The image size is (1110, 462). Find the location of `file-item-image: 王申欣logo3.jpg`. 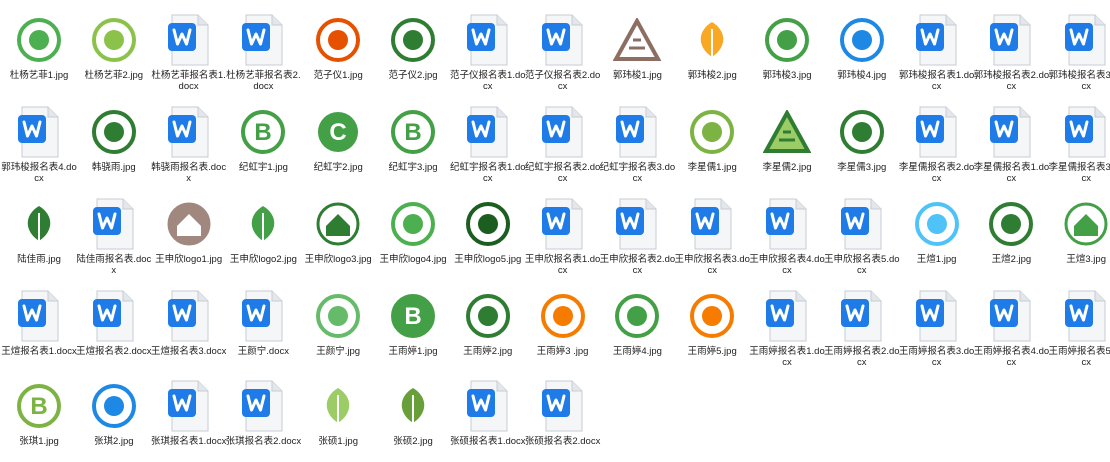

file-item-image: 王申欣logo3.jpg is located at coordinates (338, 235).